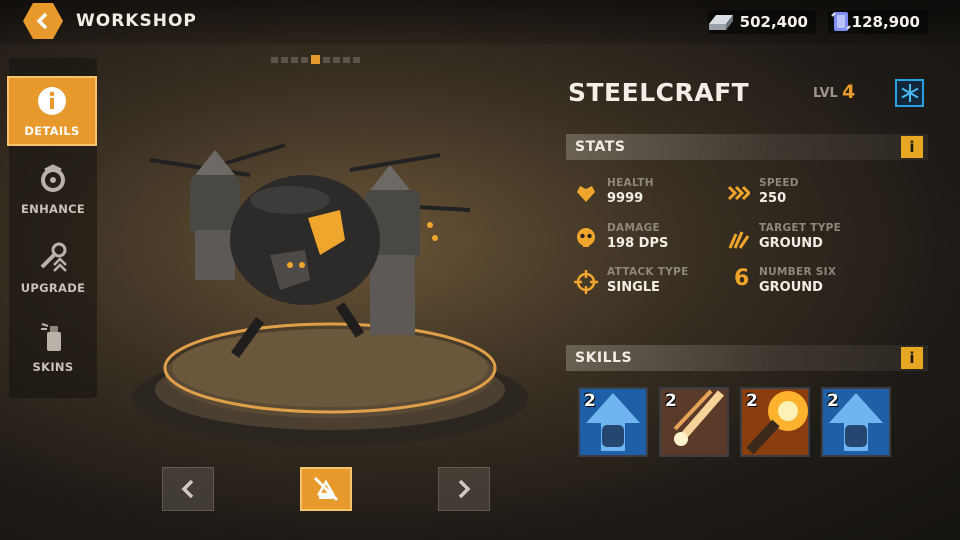 This screenshot has width=960, height=540. I want to click on skills-info-button: i, so click(912, 358).